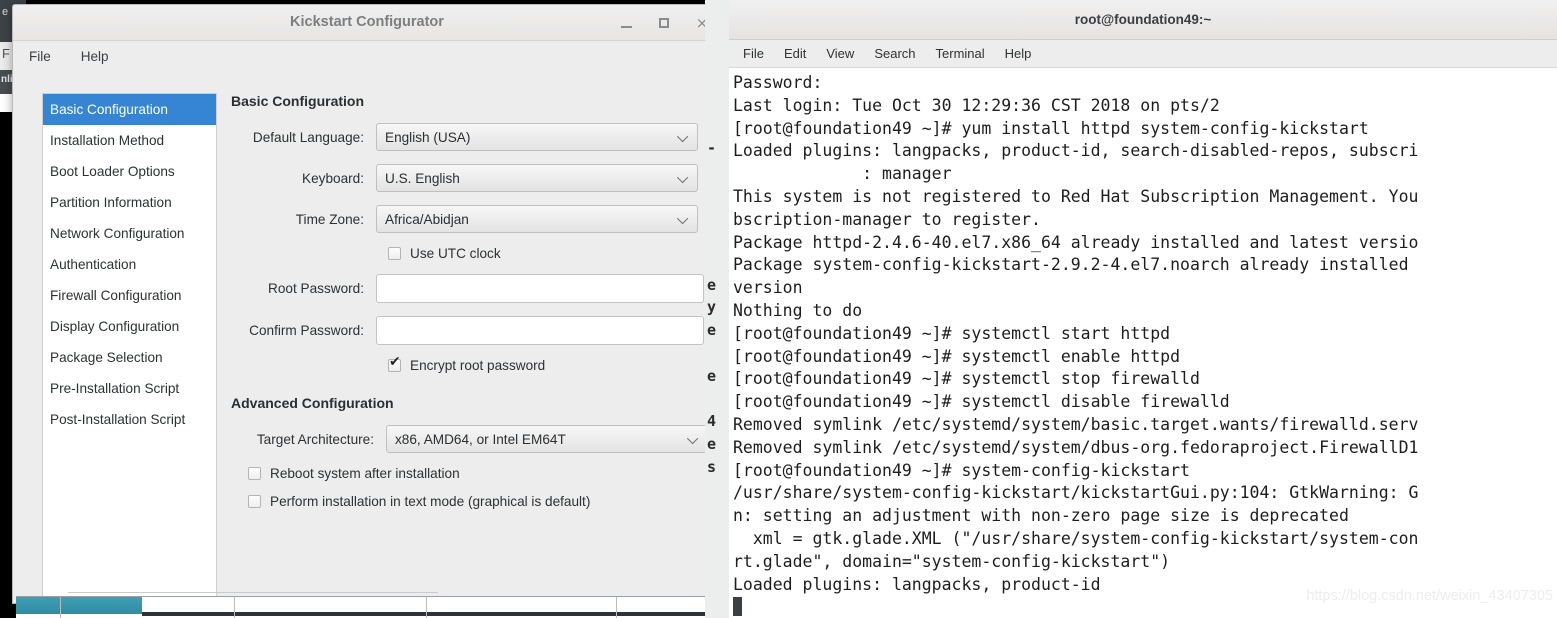 The image size is (1557, 618). Describe the element at coordinates (549, 364) in the screenshot. I see `encrypt-root-password-row: Encrypt root password` at that location.